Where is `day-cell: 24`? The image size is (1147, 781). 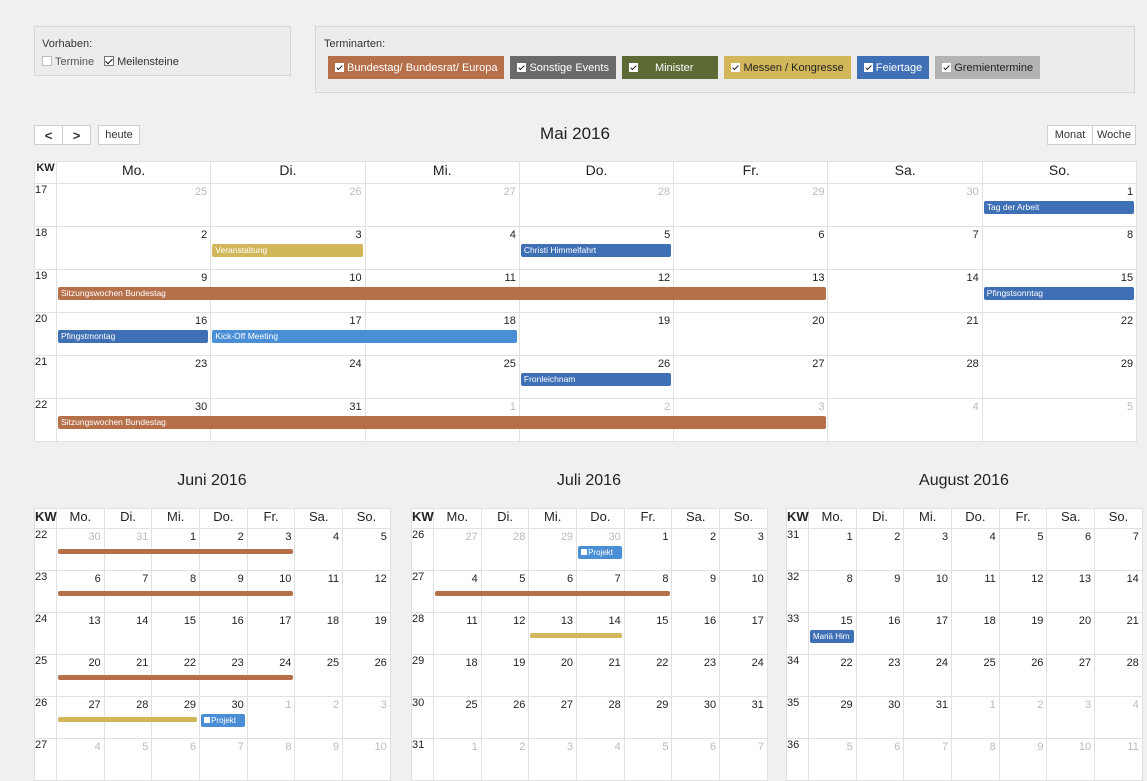
day-cell: 24 is located at coordinates (288, 377).